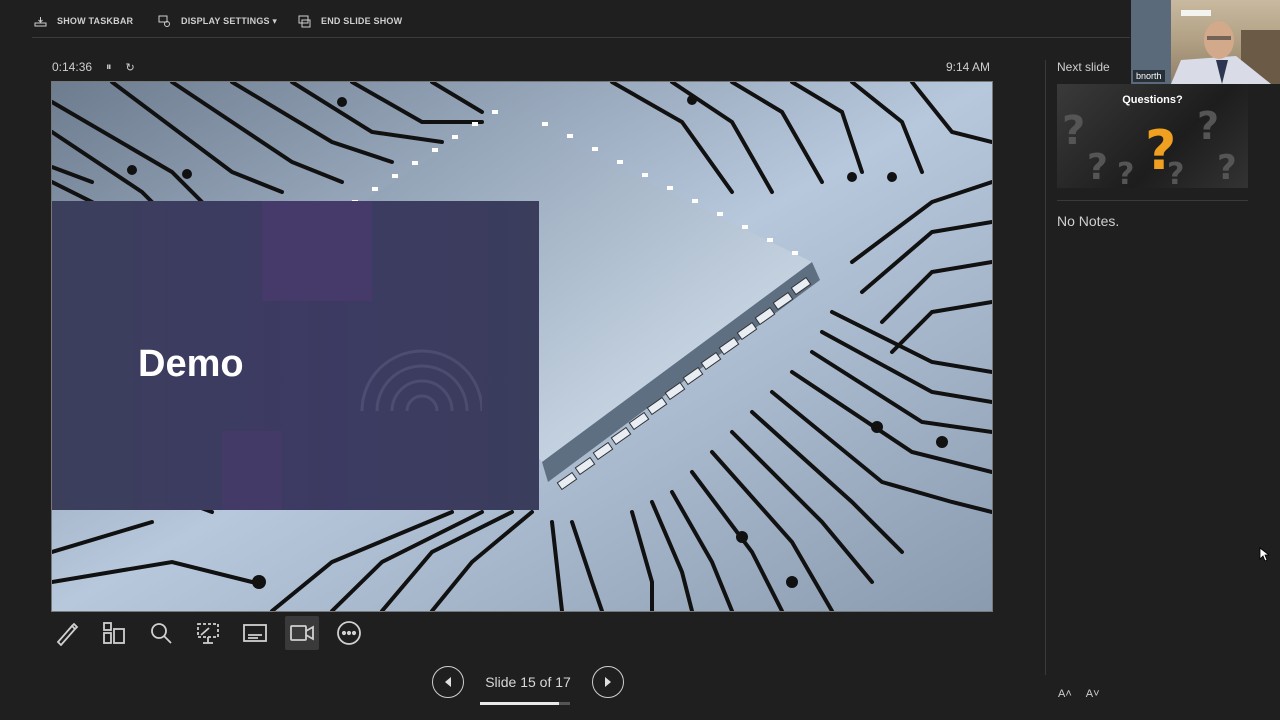  What do you see at coordinates (130, 67) in the screenshot?
I see `restart-timer-icon: ↻` at bounding box center [130, 67].